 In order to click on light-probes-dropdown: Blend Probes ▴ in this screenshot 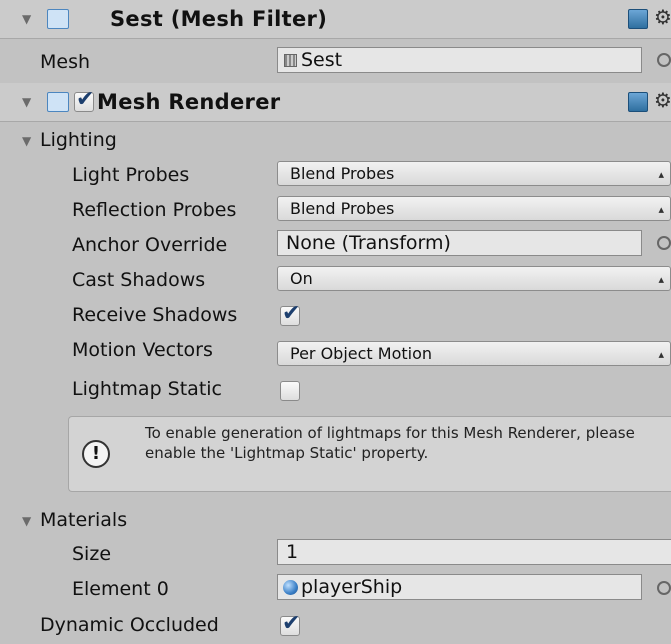, I will do `click(474, 173)`.